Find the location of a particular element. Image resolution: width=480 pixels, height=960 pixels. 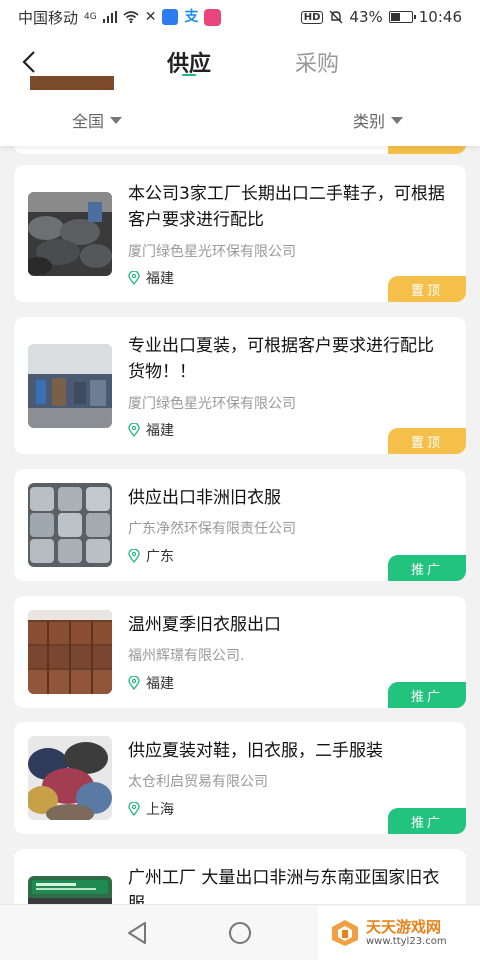

chevron-left-icon is located at coordinates (28, 62).